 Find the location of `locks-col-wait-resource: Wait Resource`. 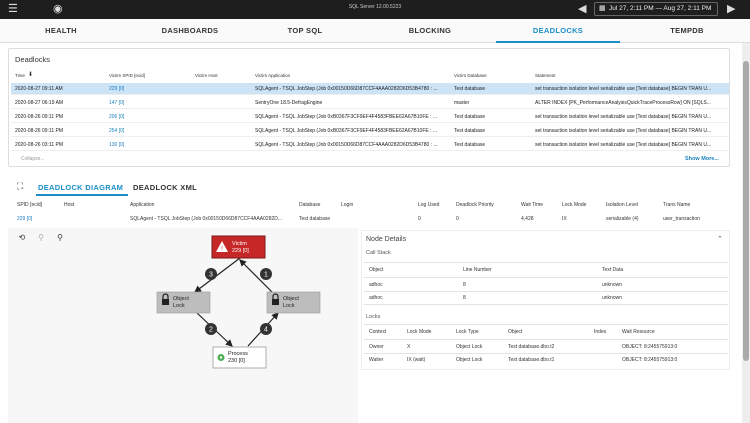

locks-col-wait-resource: Wait Resource is located at coordinates (638, 332).